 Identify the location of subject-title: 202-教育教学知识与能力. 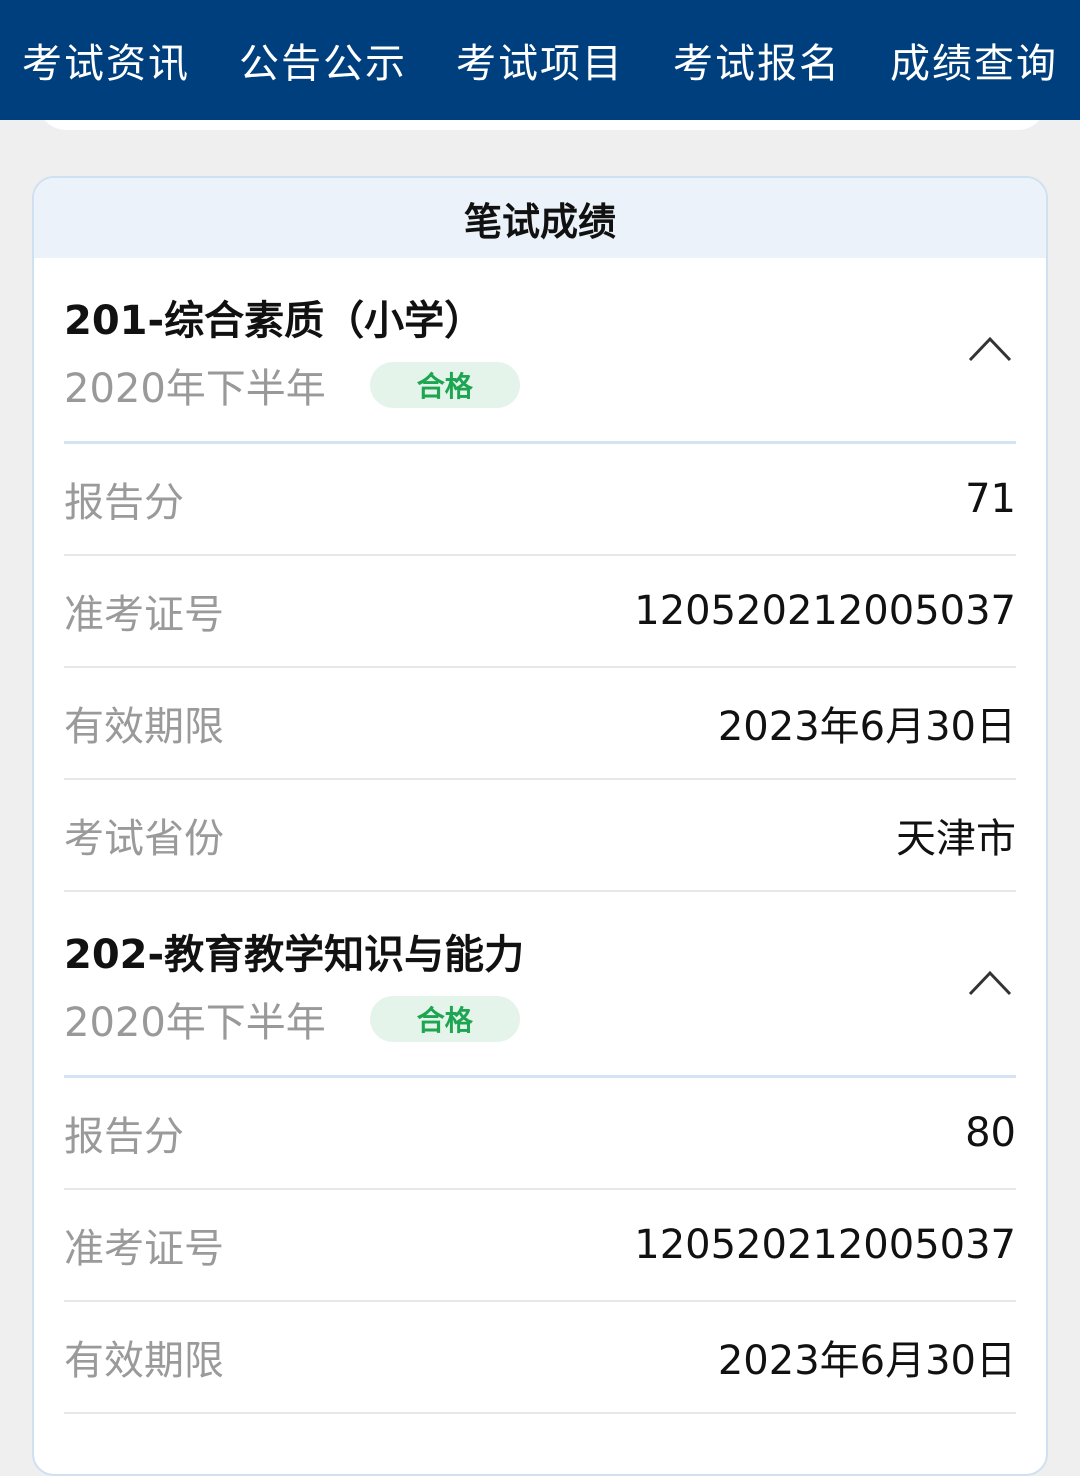
(294, 955).